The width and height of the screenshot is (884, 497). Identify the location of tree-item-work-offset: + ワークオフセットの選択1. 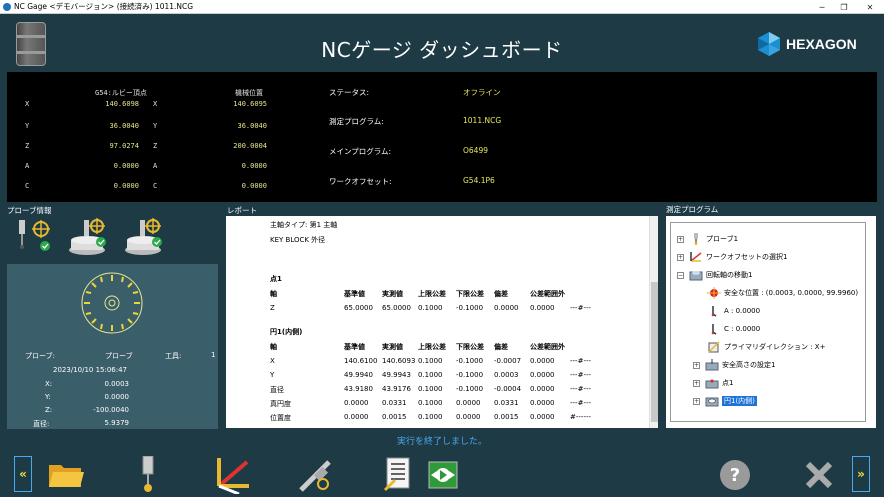
(732, 257).